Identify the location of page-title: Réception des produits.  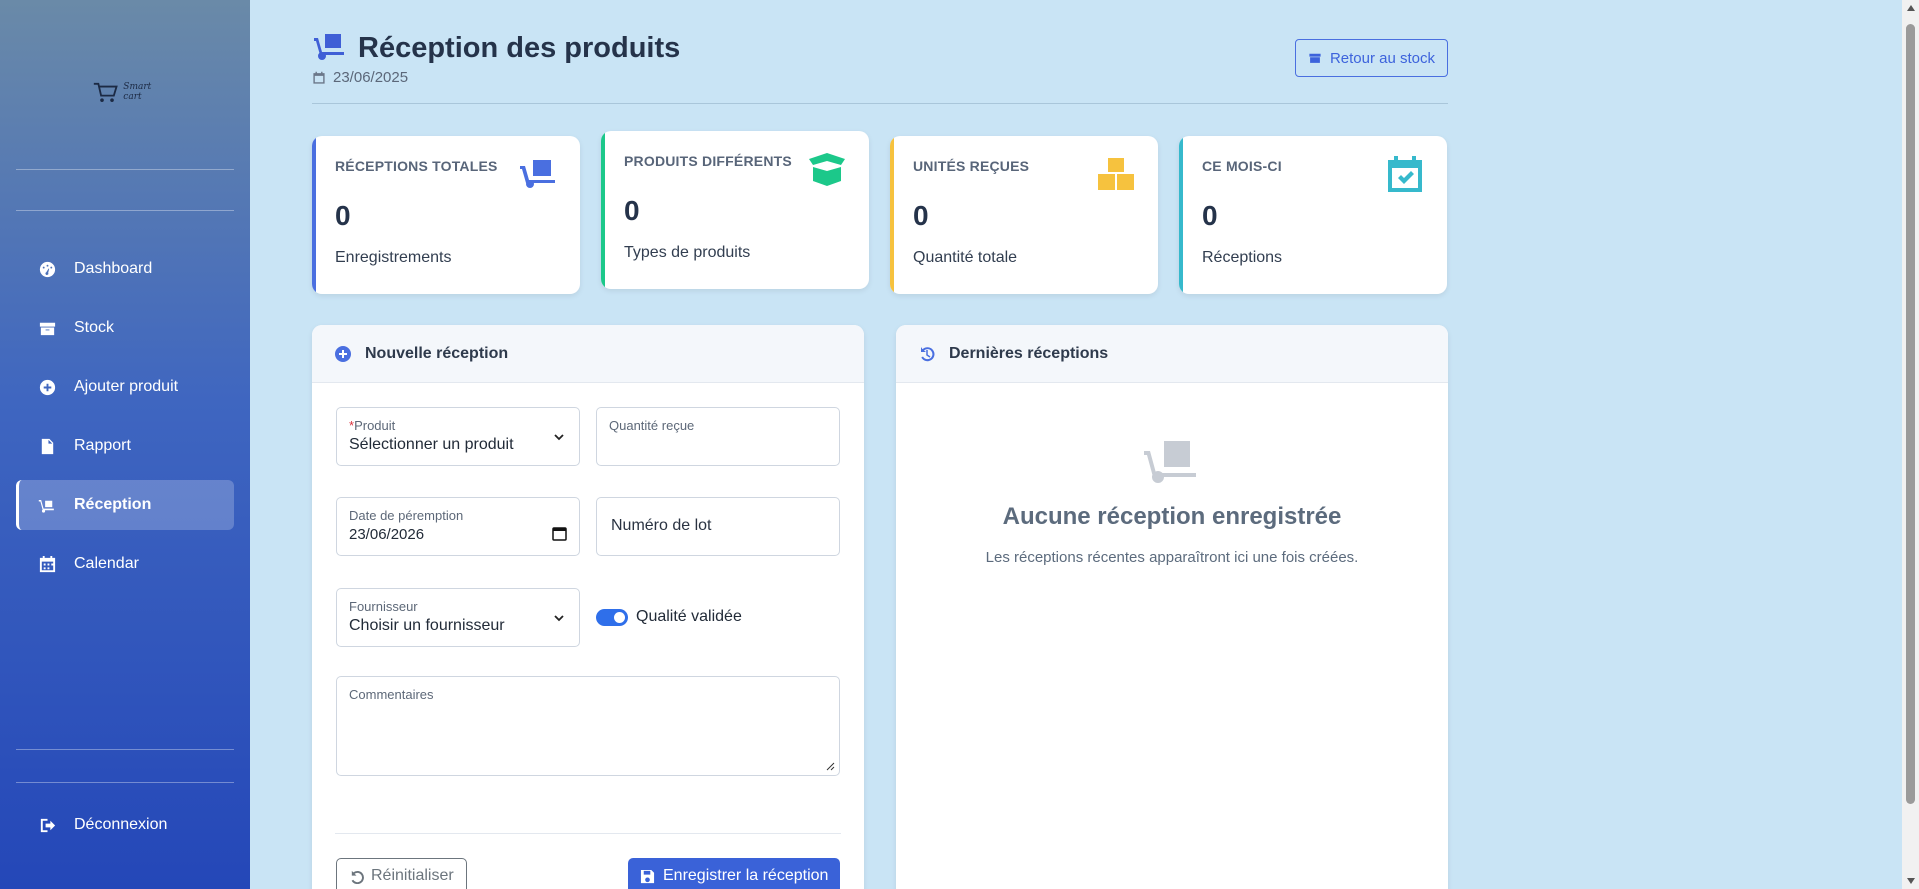
(519, 48).